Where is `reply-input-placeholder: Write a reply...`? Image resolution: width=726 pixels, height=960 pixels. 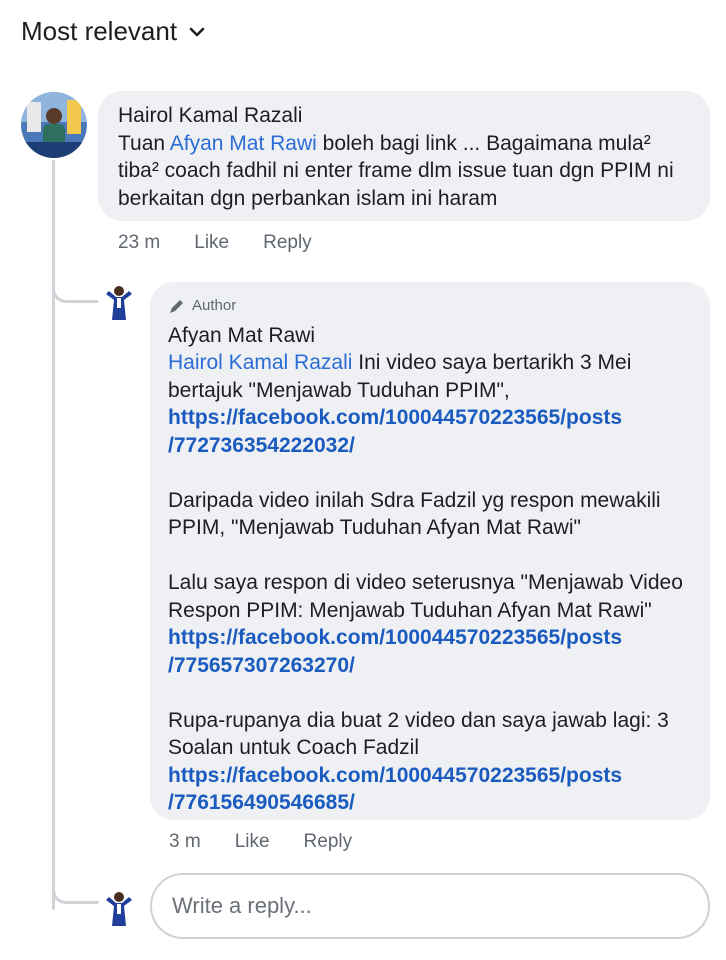
reply-input-placeholder: Write a reply... is located at coordinates (242, 905).